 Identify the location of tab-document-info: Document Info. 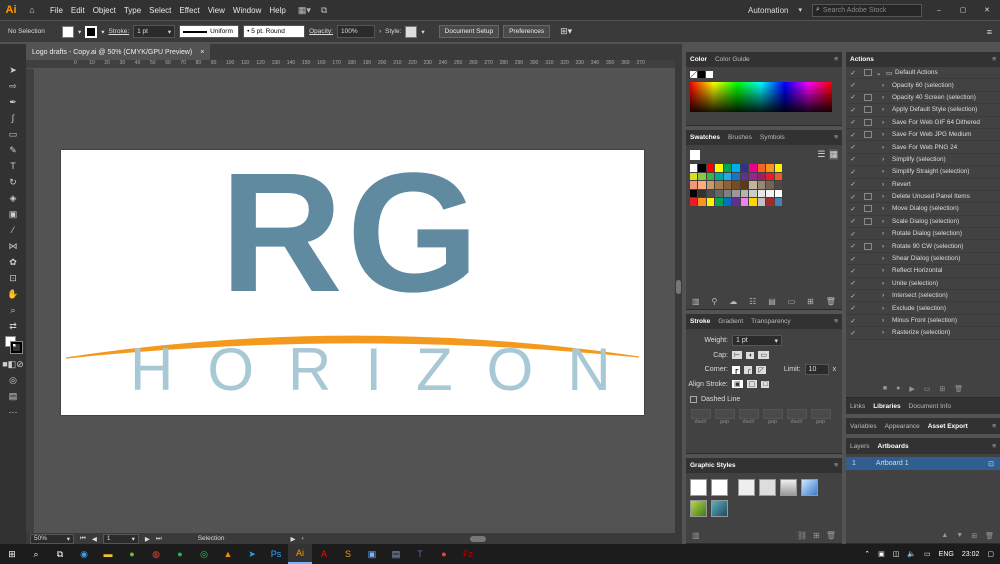
(930, 406).